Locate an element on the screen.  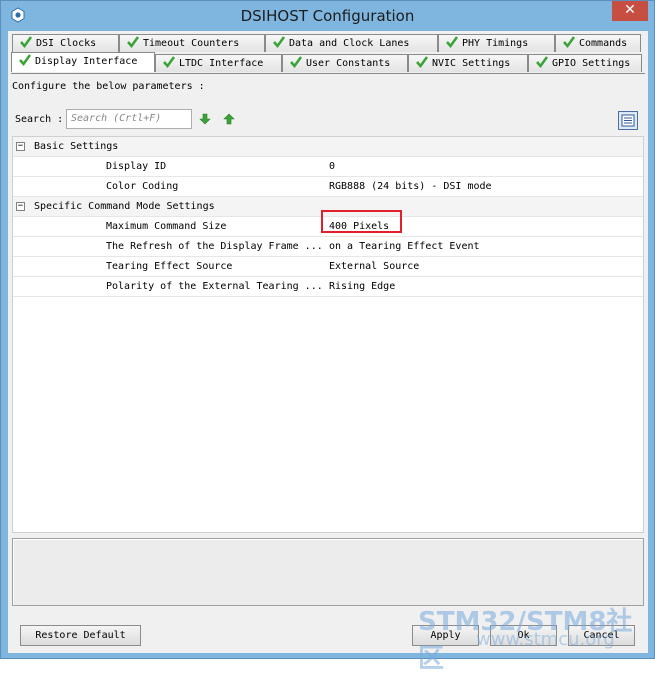
watermark-url: www.stmcu.org is located at coordinates (545, 639).